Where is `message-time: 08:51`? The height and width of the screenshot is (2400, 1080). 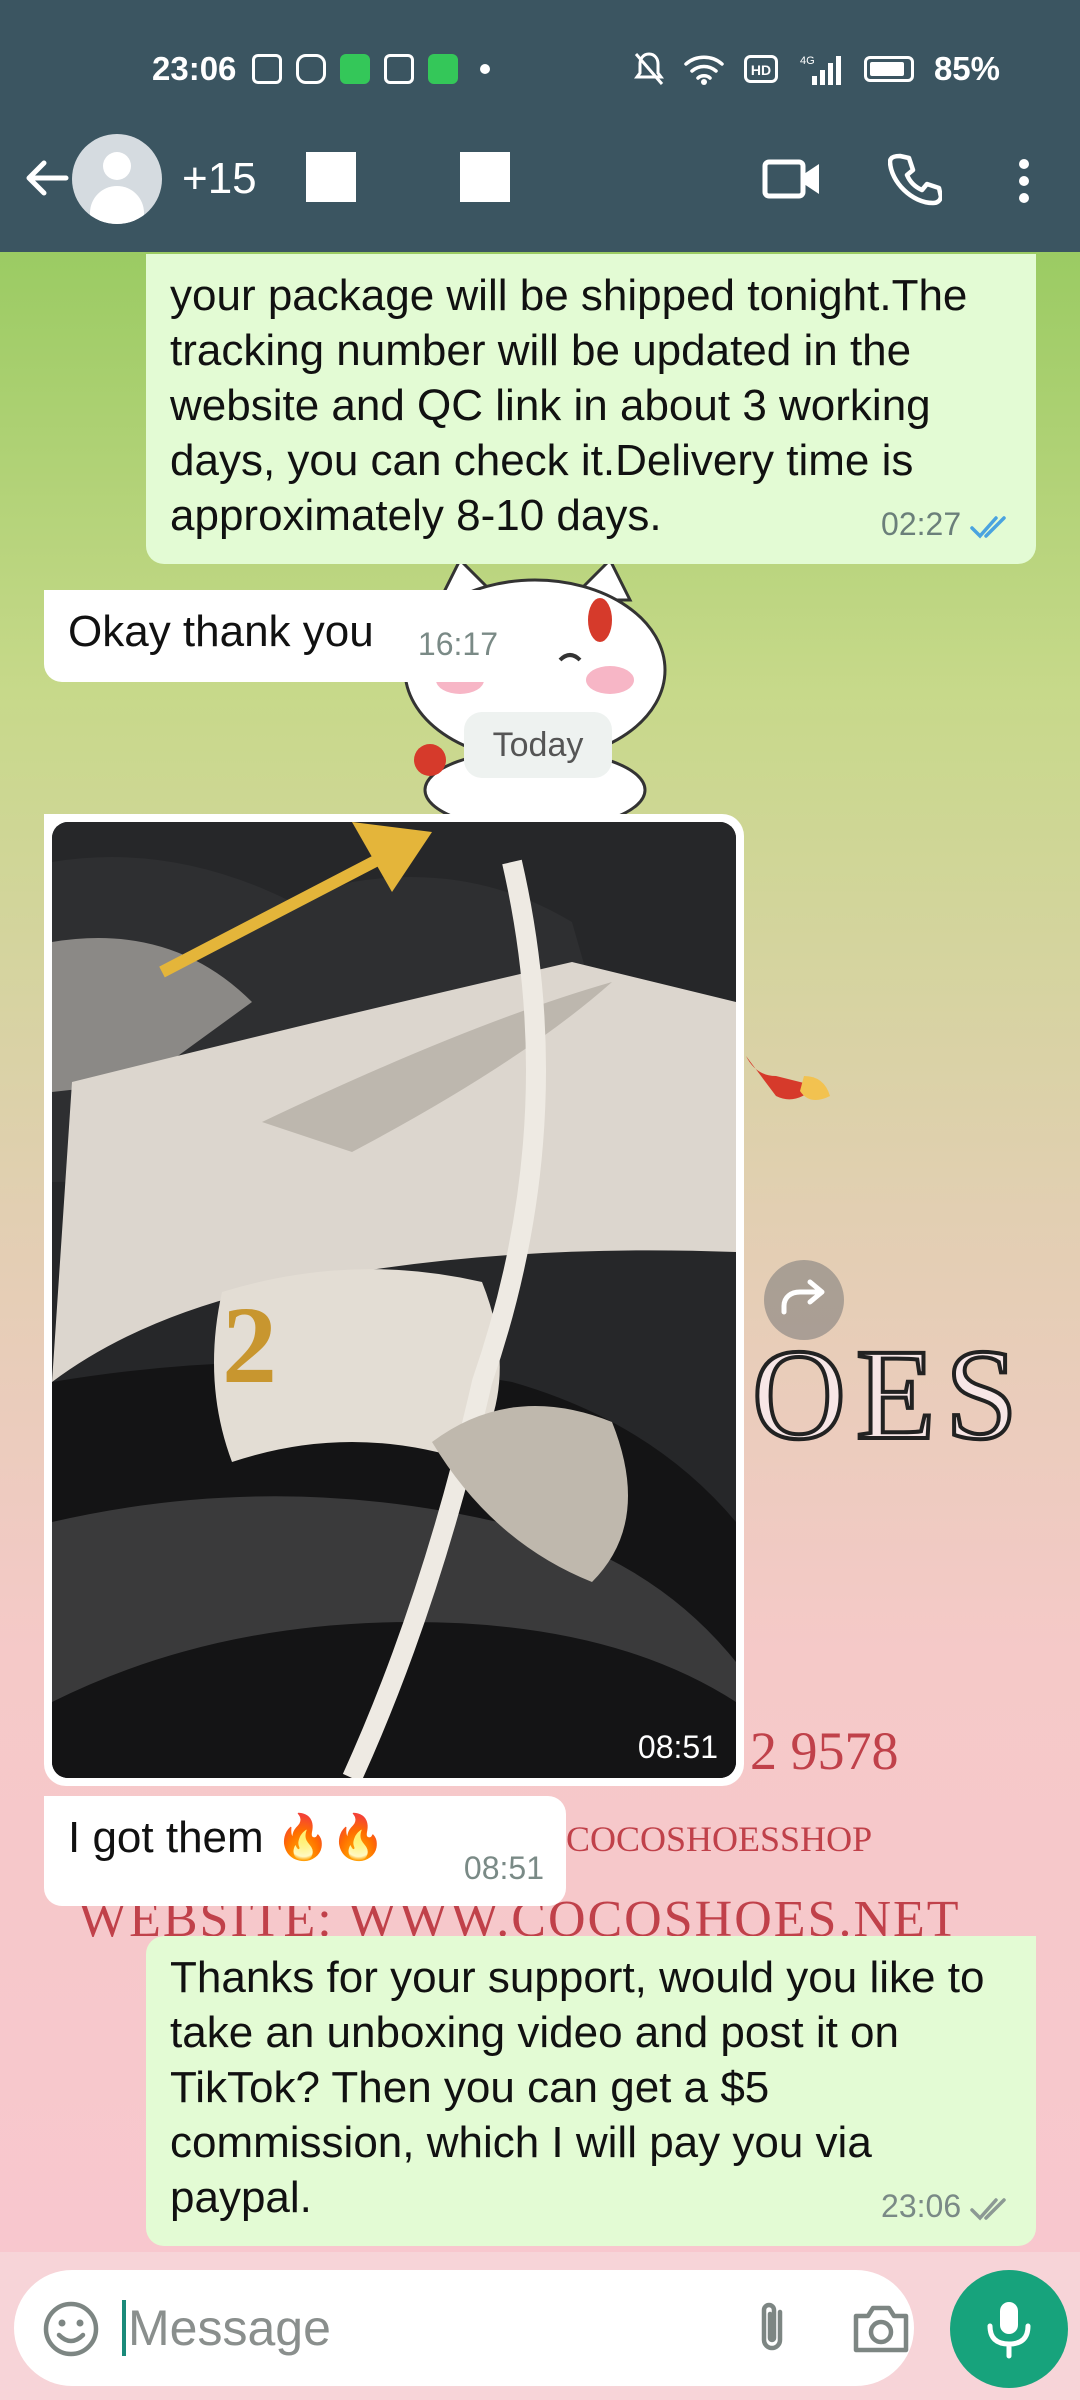 message-time: 08:51 is located at coordinates (503, 1868).